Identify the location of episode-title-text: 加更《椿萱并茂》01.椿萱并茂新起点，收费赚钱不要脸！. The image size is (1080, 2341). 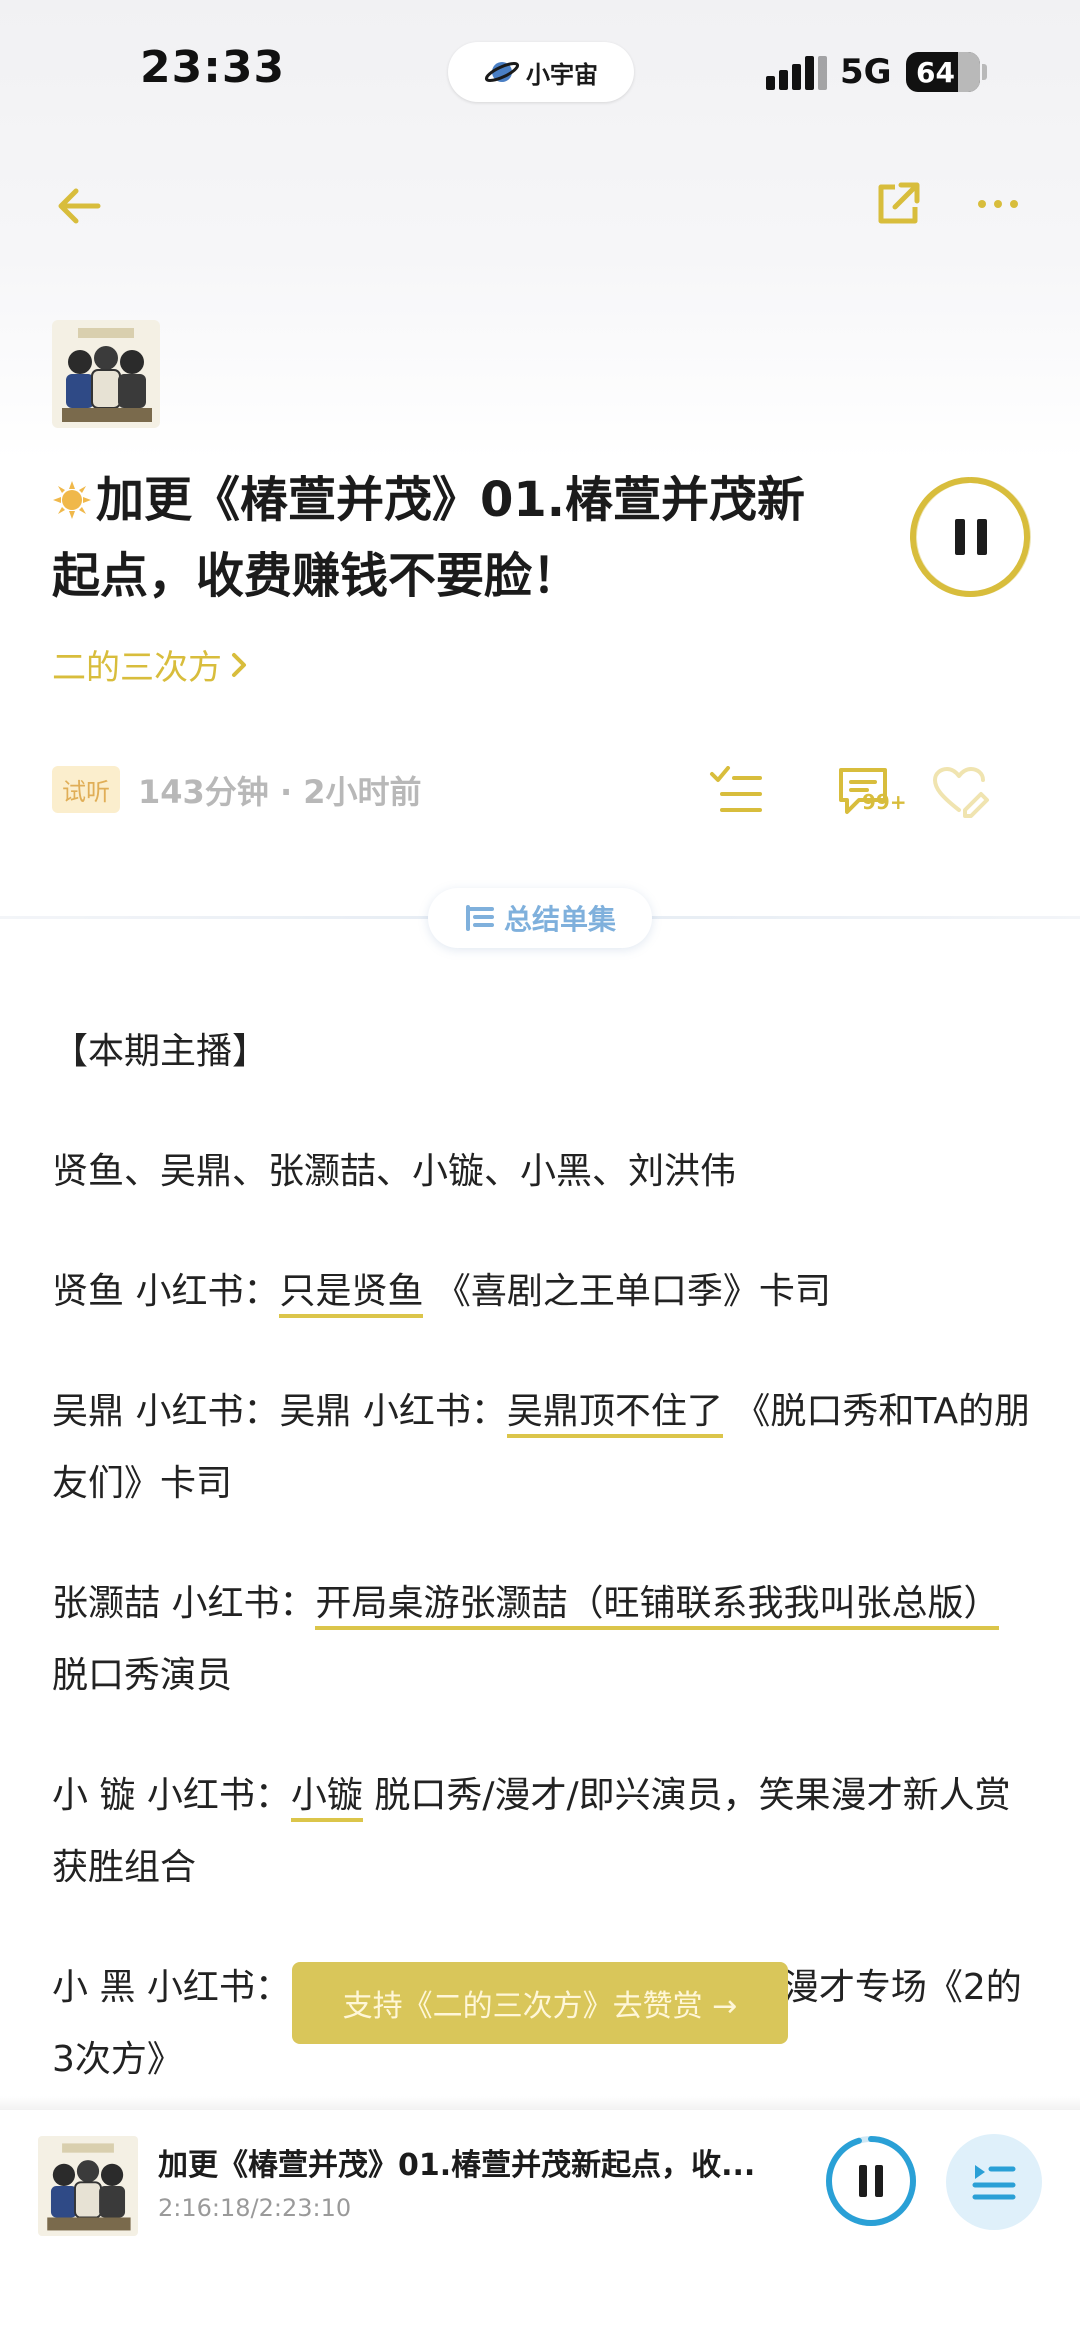
(429, 538).